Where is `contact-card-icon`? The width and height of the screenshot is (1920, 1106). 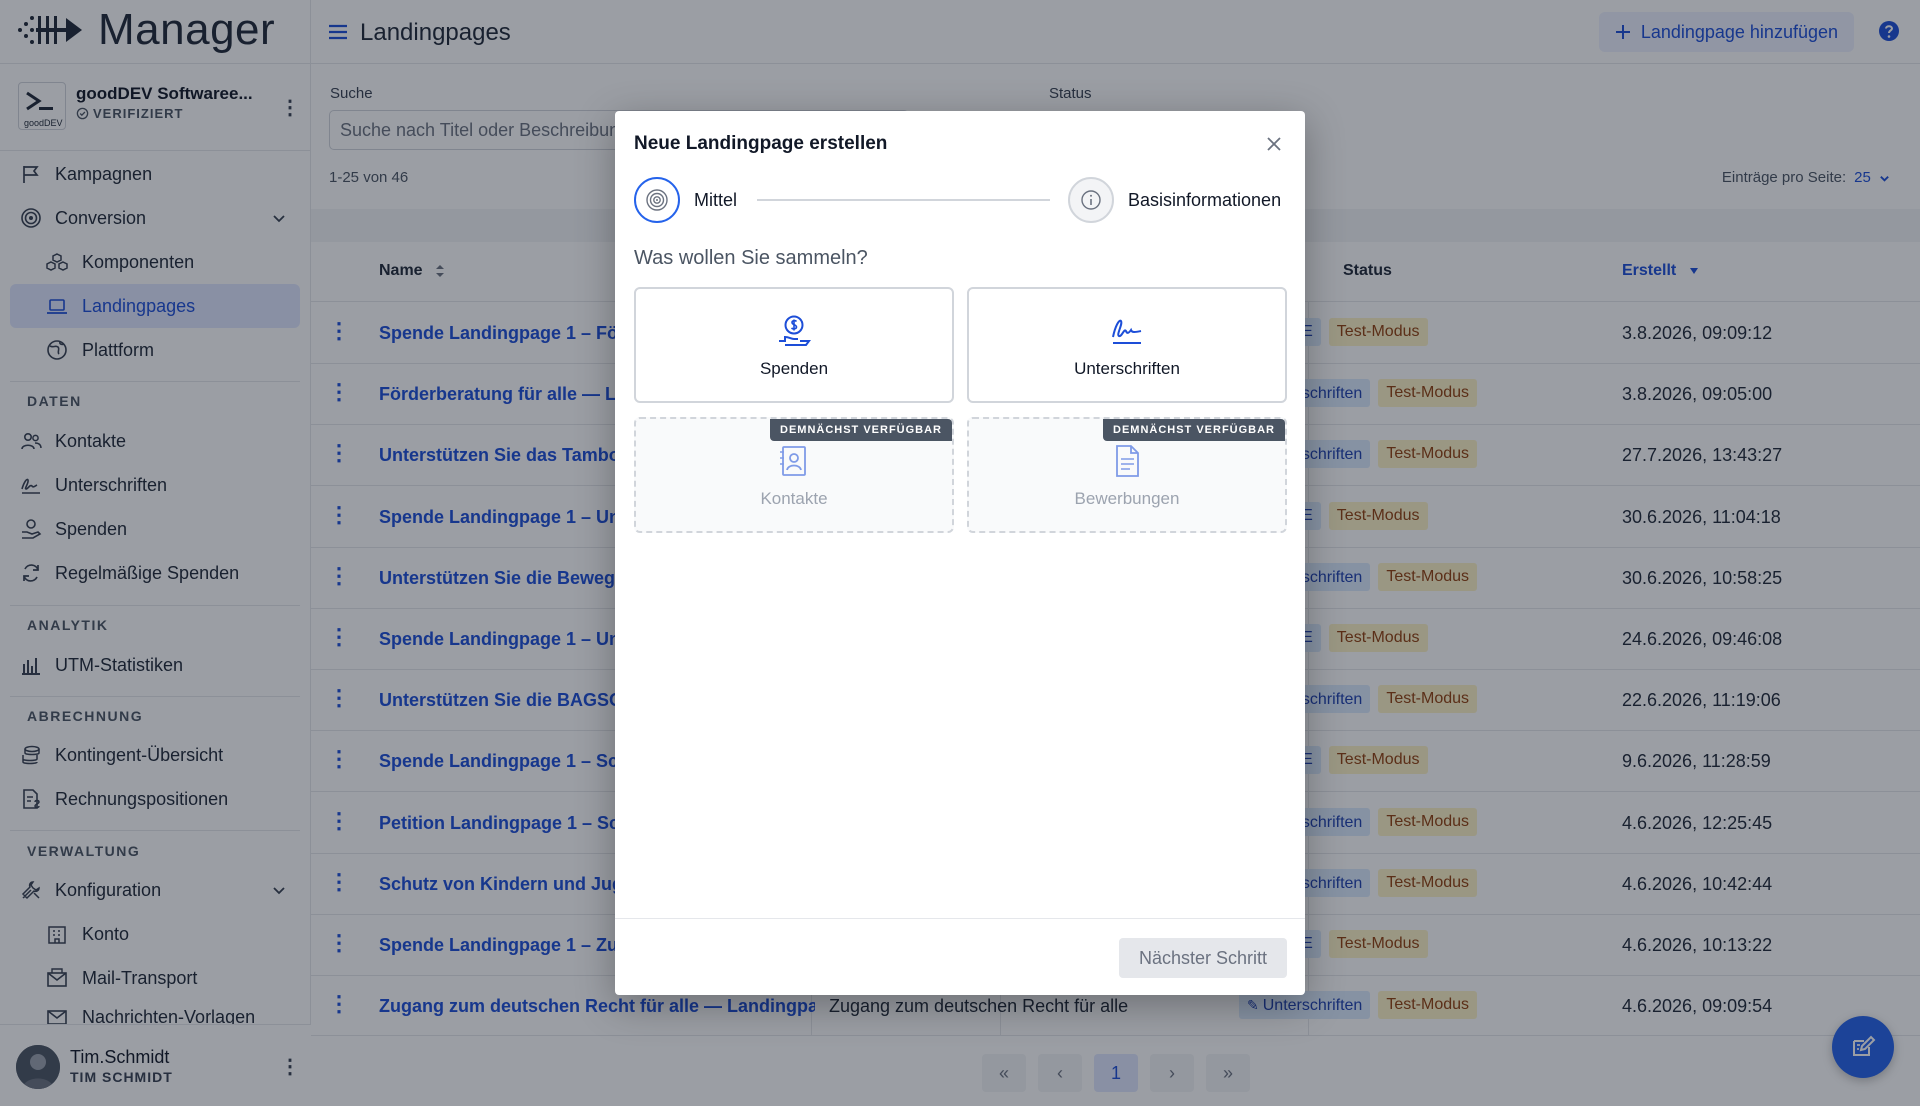 contact-card-icon is located at coordinates (793, 461).